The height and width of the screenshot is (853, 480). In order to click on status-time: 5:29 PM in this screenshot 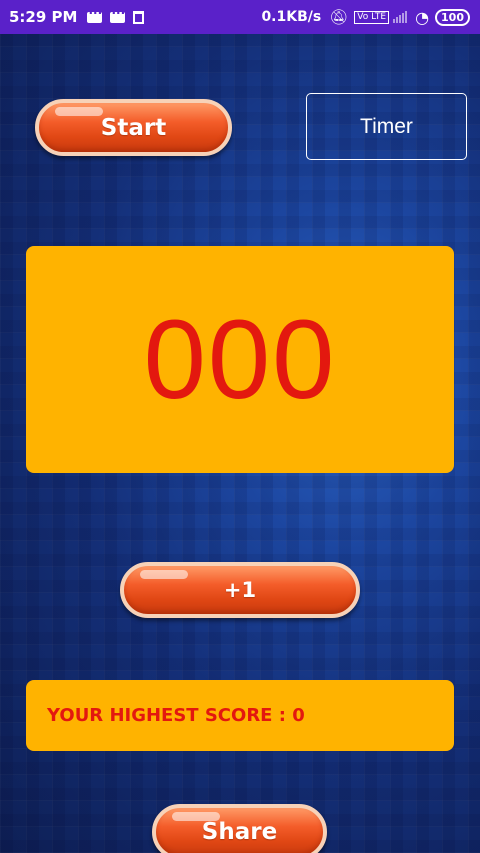, I will do `click(43, 17)`.